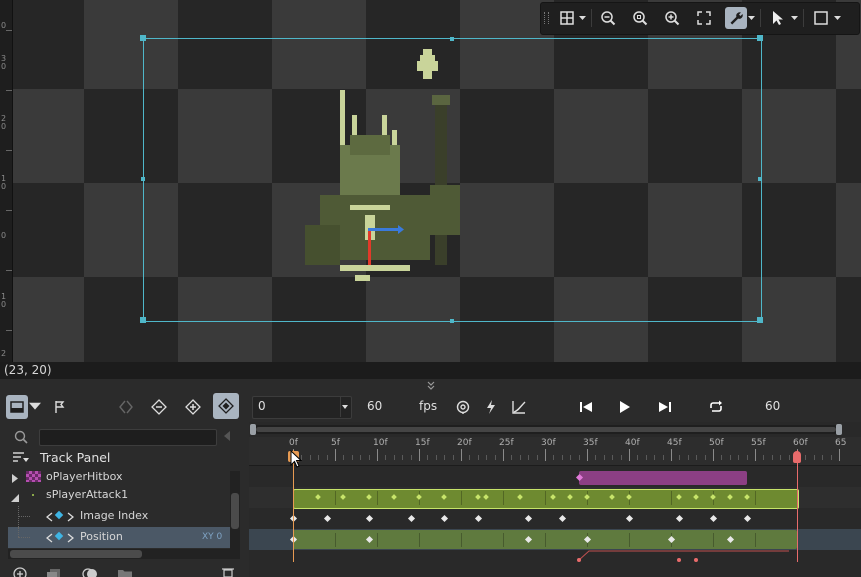  I want to click on add-keyframe-icon, so click(193, 407).